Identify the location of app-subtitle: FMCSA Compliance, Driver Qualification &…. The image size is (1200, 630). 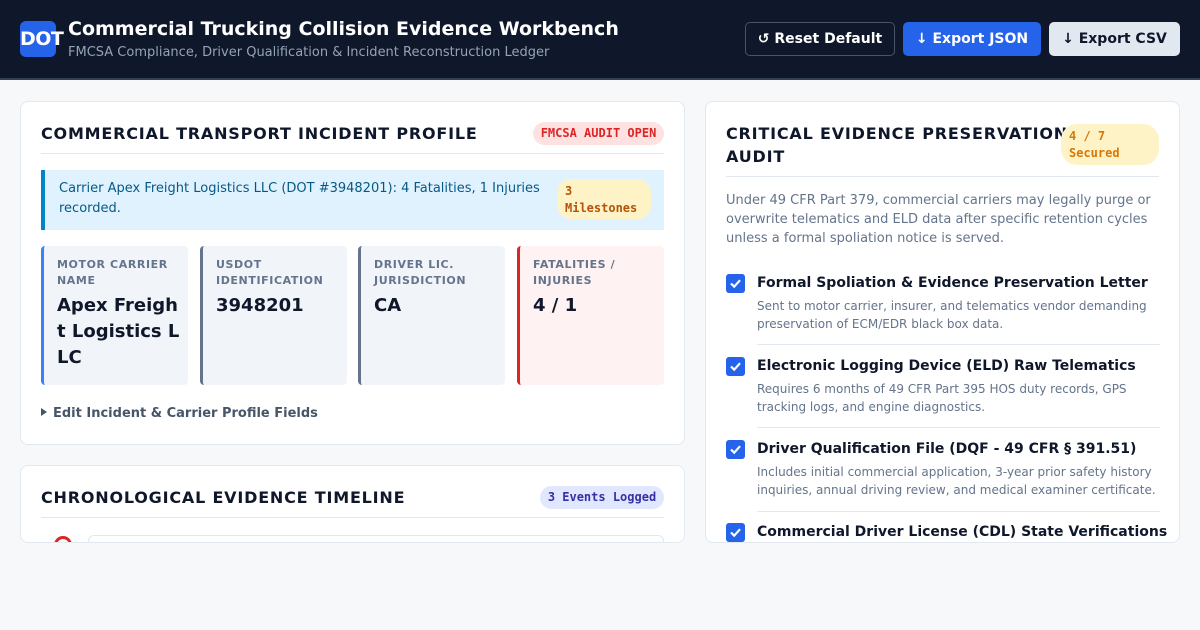
(309, 52).